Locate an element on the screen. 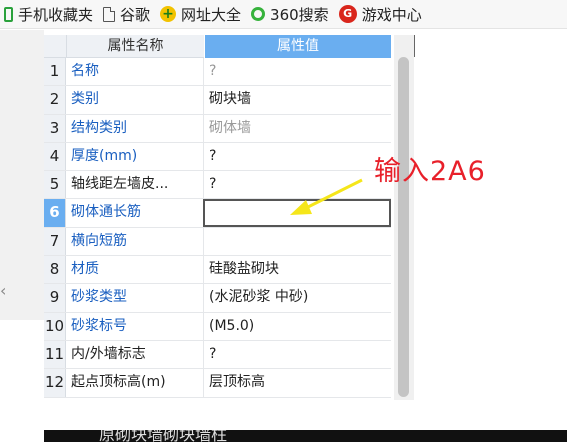  table-row-selected: 6 砌体通长筋 is located at coordinates (217, 213).